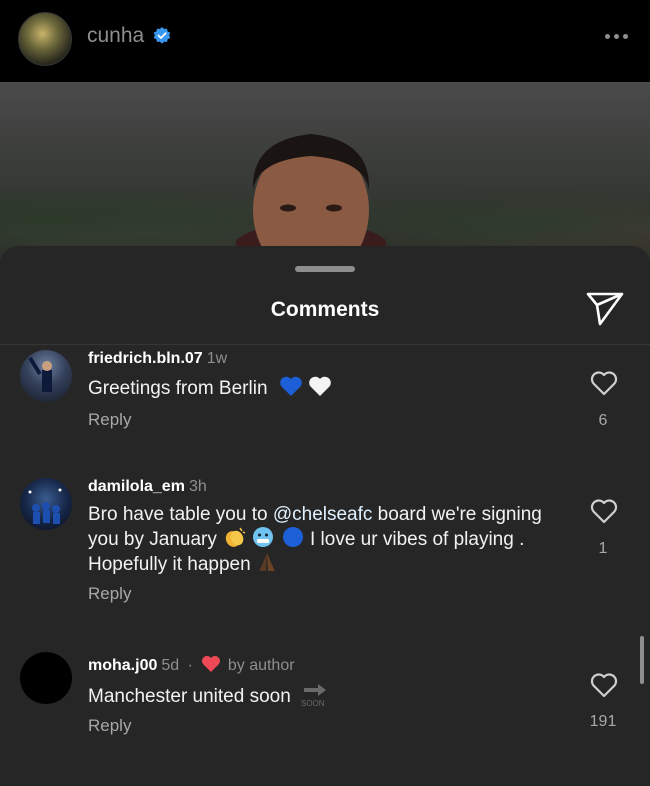  What do you see at coordinates (616, 36) in the screenshot?
I see `more-options-icon` at bounding box center [616, 36].